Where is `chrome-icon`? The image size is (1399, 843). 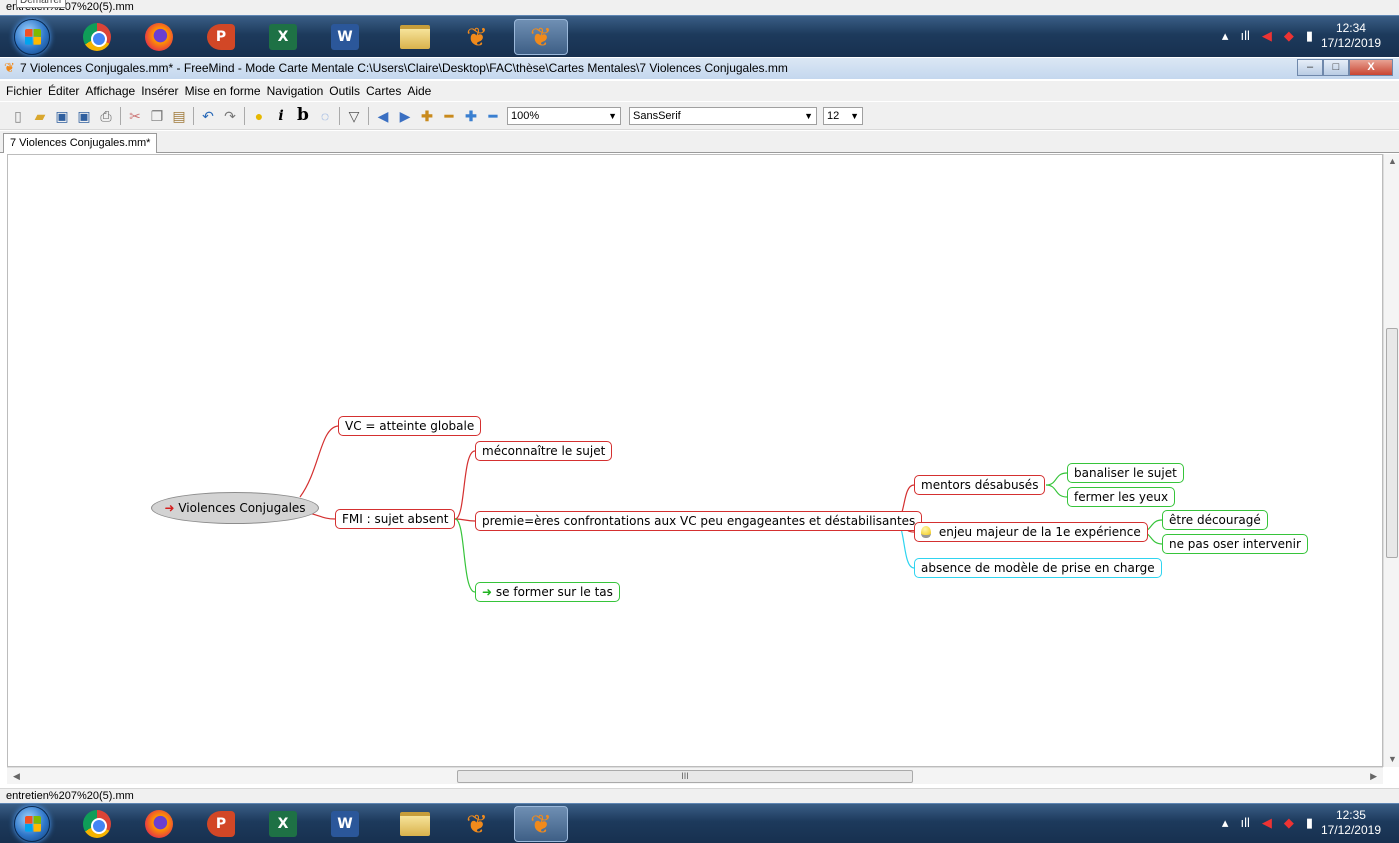 chrome-icon is located at coordinates (97, 37).